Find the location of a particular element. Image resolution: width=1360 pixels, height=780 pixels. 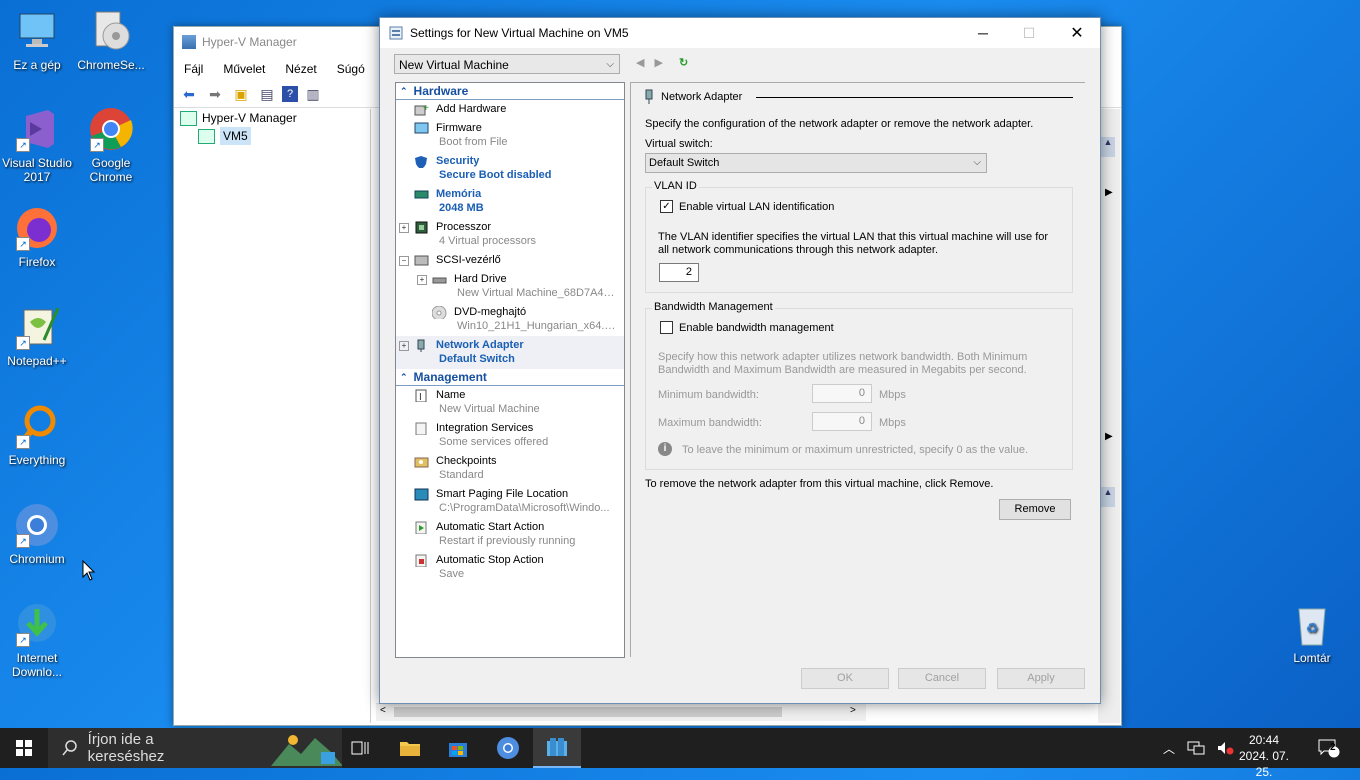

cancel-button: Cancel is located at coordinates (942, 678).